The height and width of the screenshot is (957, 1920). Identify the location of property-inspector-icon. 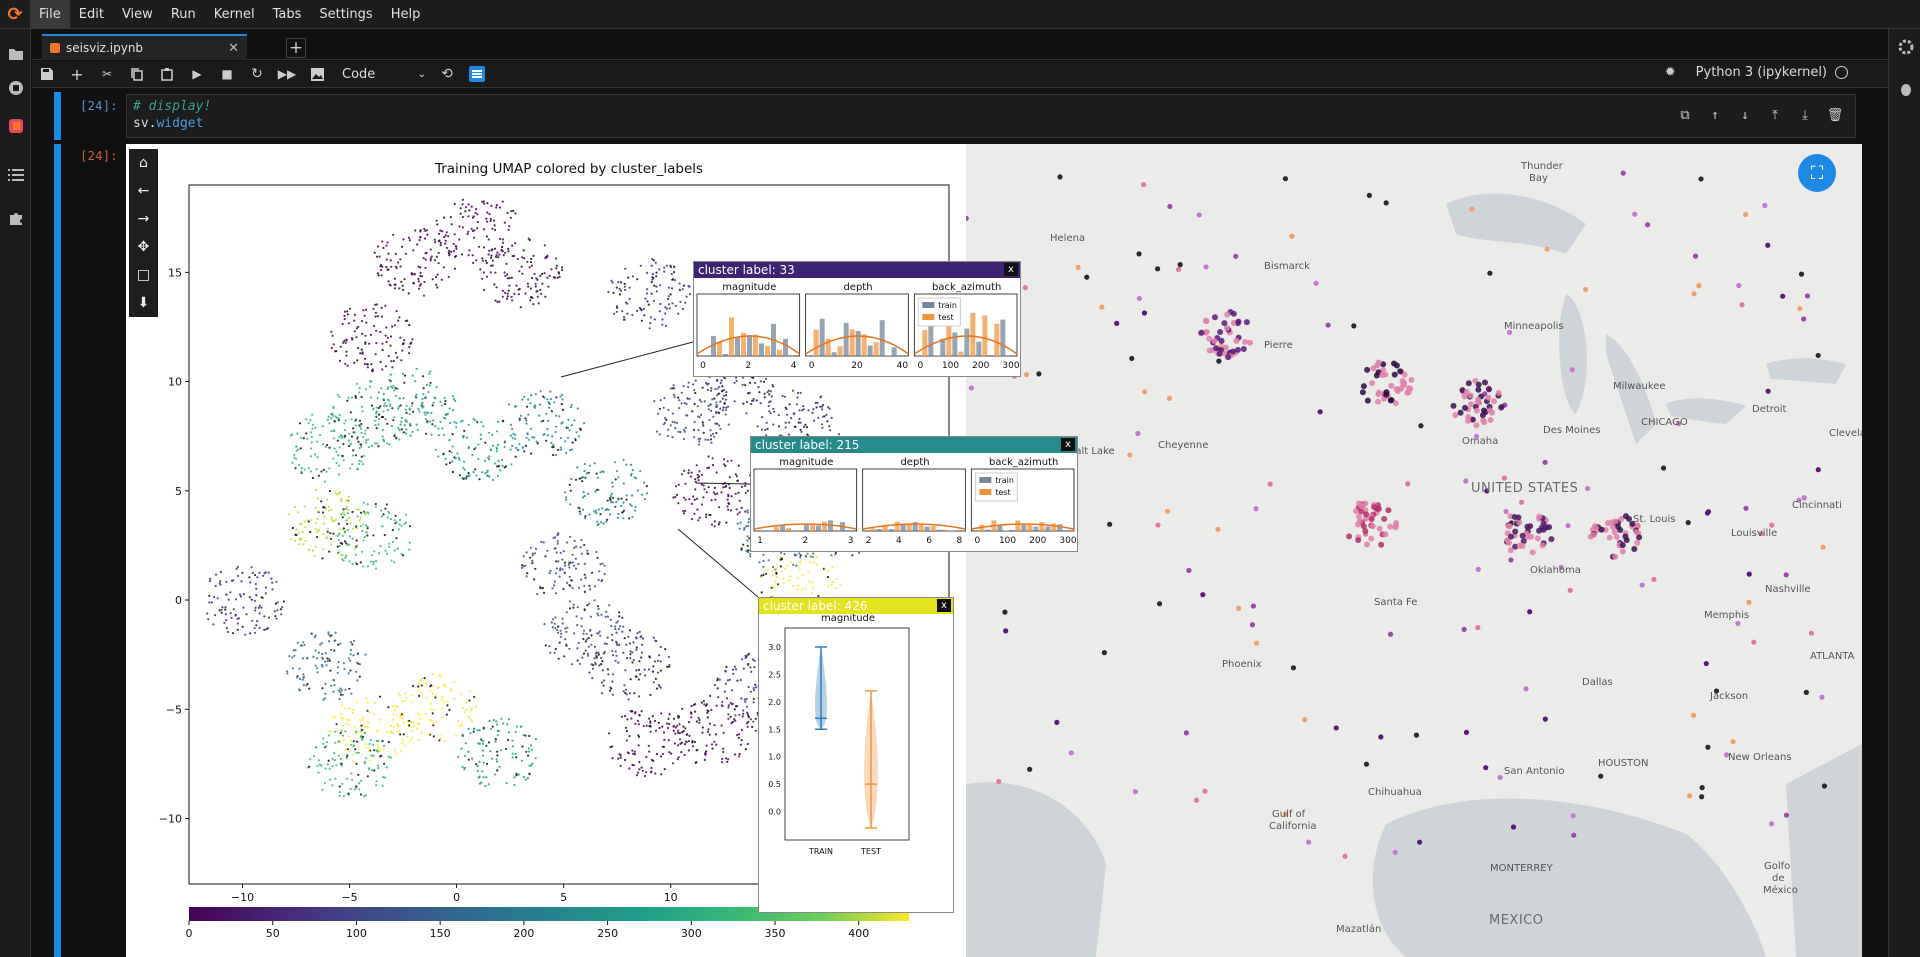
(1906, 47).